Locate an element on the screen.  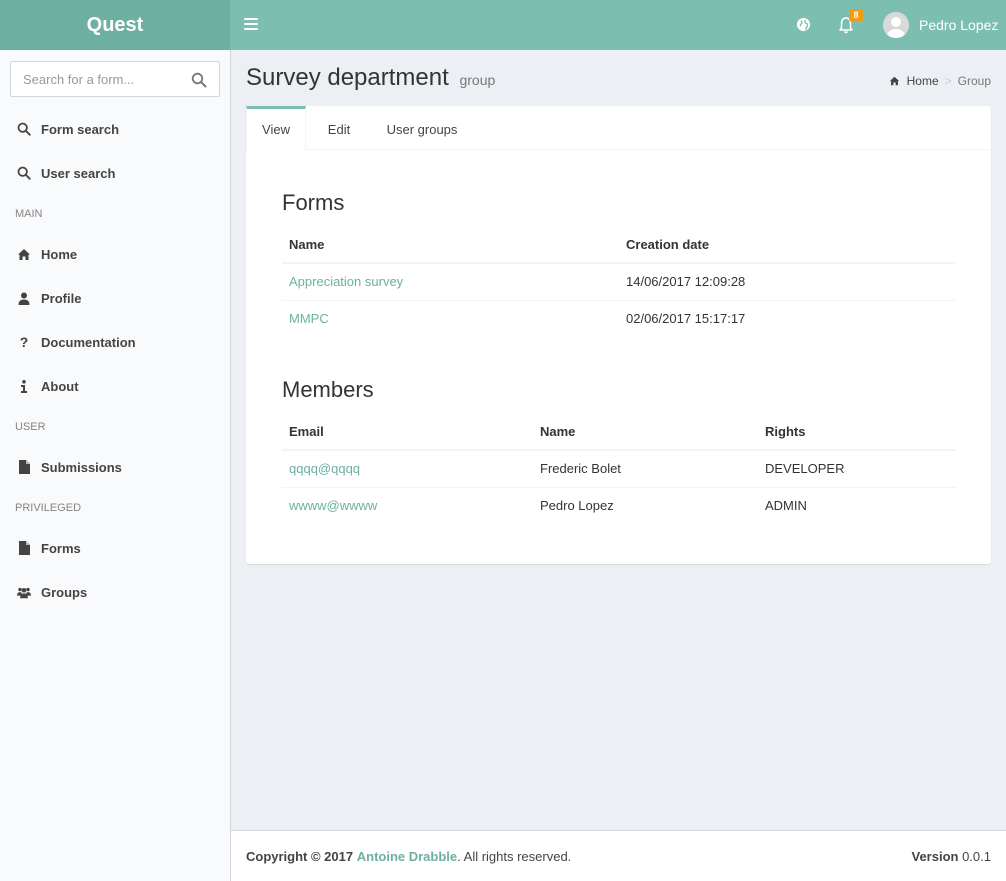
table-row: wwww@wwww Pedro Lopez ADMIN is located at coordinates (619, 505).